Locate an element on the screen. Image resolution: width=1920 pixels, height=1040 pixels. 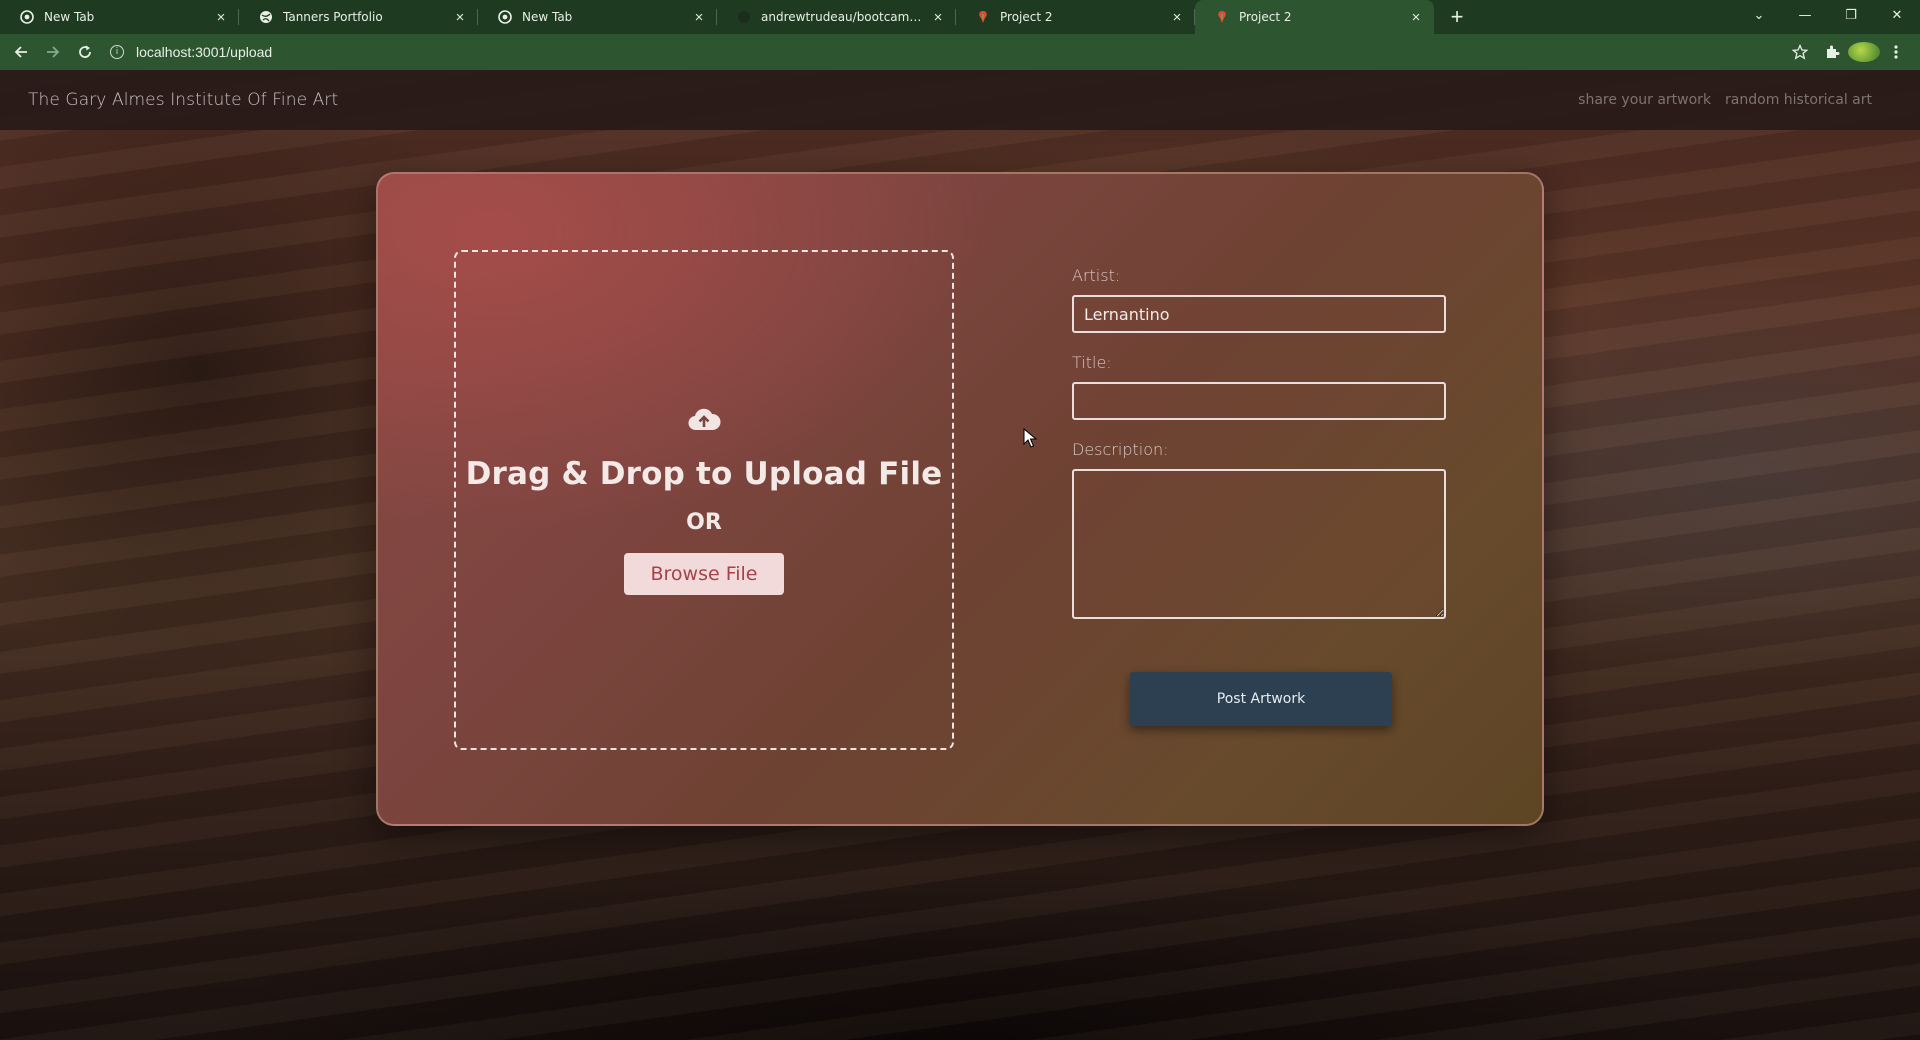
site-brand: The Gary Almes Institute Of Fine Art is located at coordinates (183, 100).